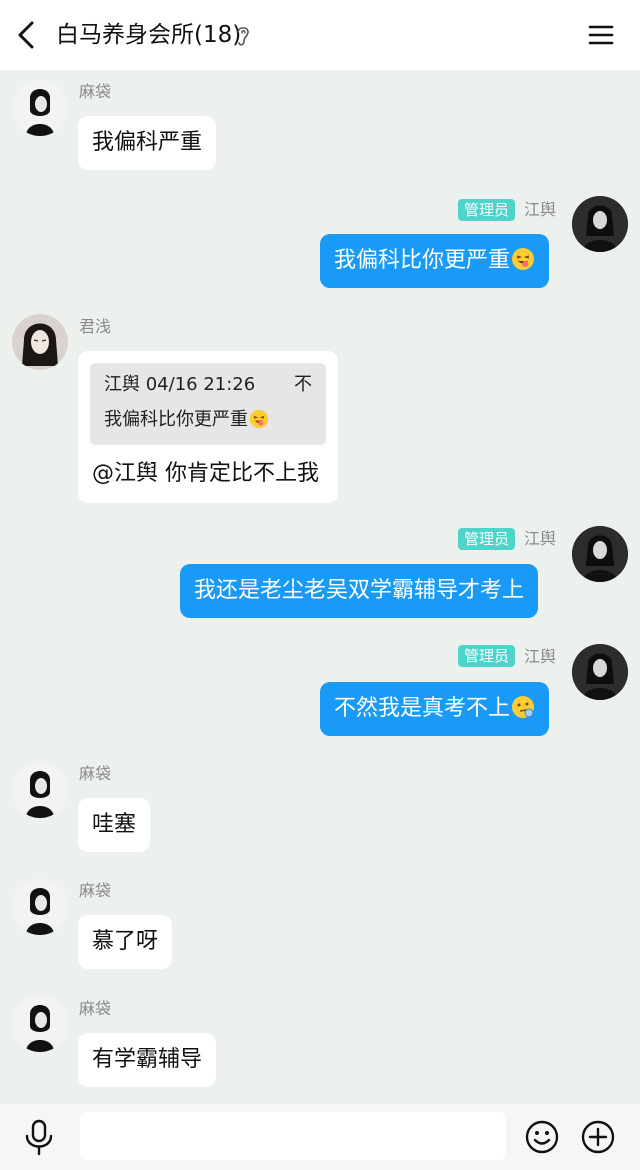  I want to click on quote-meta: 江舆 04/16 21:26, so click(180, 384).